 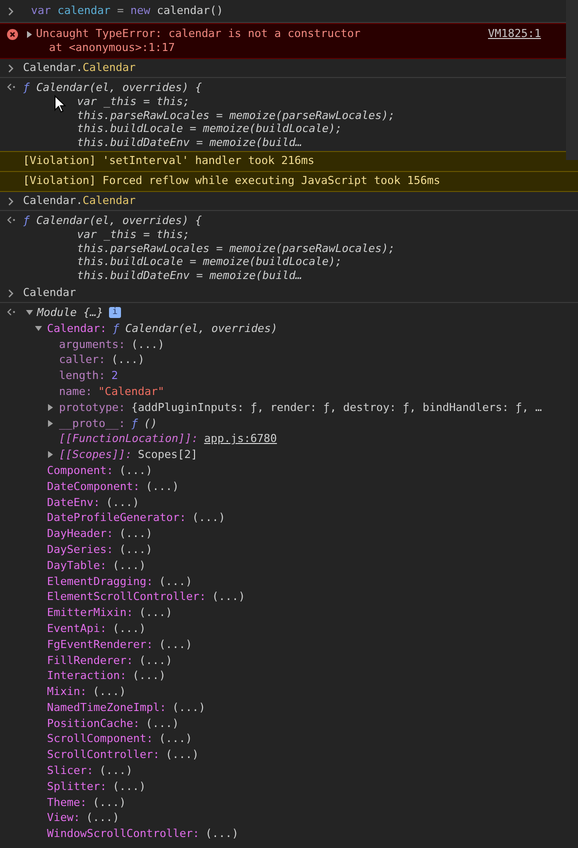 I want to click on property-key: Mixin:, so click(x=67, y=692).